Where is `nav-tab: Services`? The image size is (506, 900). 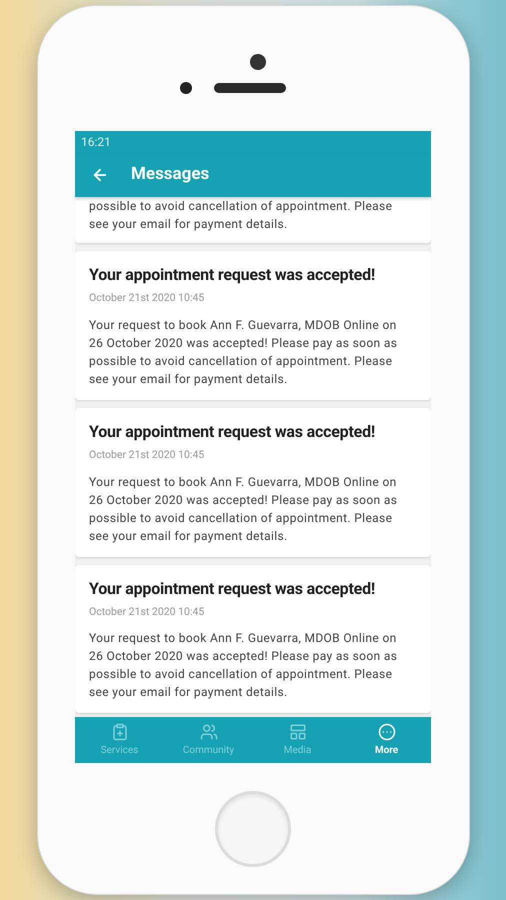 nav-tab: Services is located at coordinates (119, 740).